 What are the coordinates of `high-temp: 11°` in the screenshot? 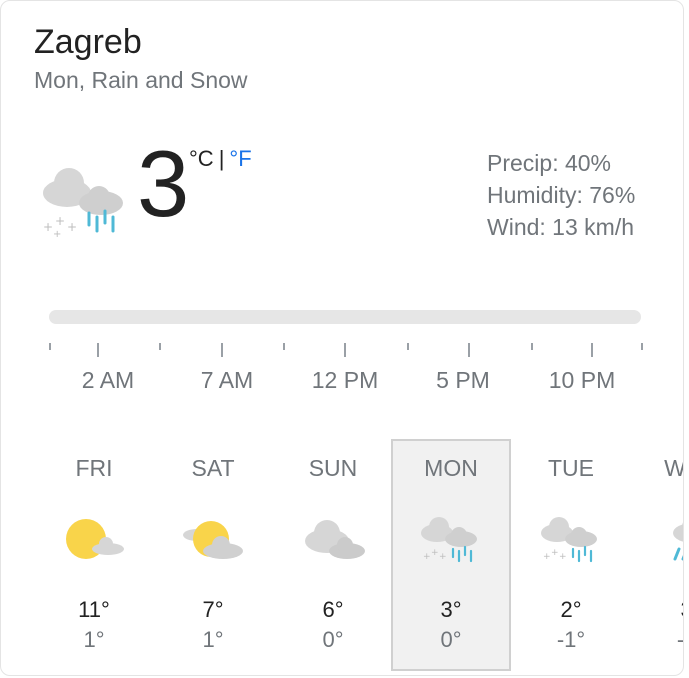 It's located at (94, 609).